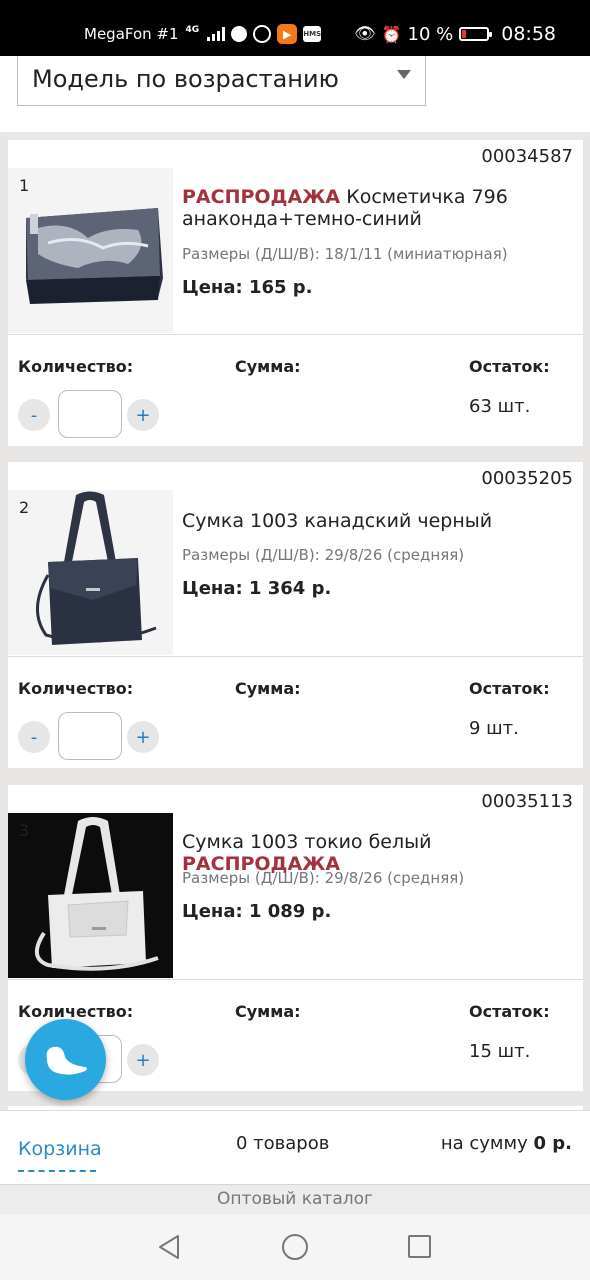  Describe the element at coordinates (476, 34) in the screenshot. I see `battery-icon` at that location.